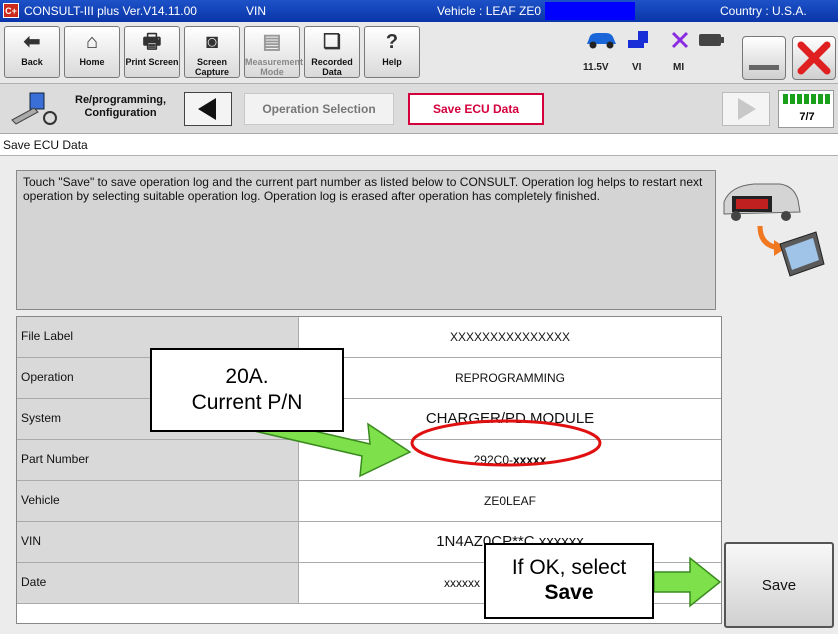 This screenshot has width=838, height=634. What do you see at coordinates (764, 58) in the screenshot?
I see `minimize-button` at bounding box center [764, 58].